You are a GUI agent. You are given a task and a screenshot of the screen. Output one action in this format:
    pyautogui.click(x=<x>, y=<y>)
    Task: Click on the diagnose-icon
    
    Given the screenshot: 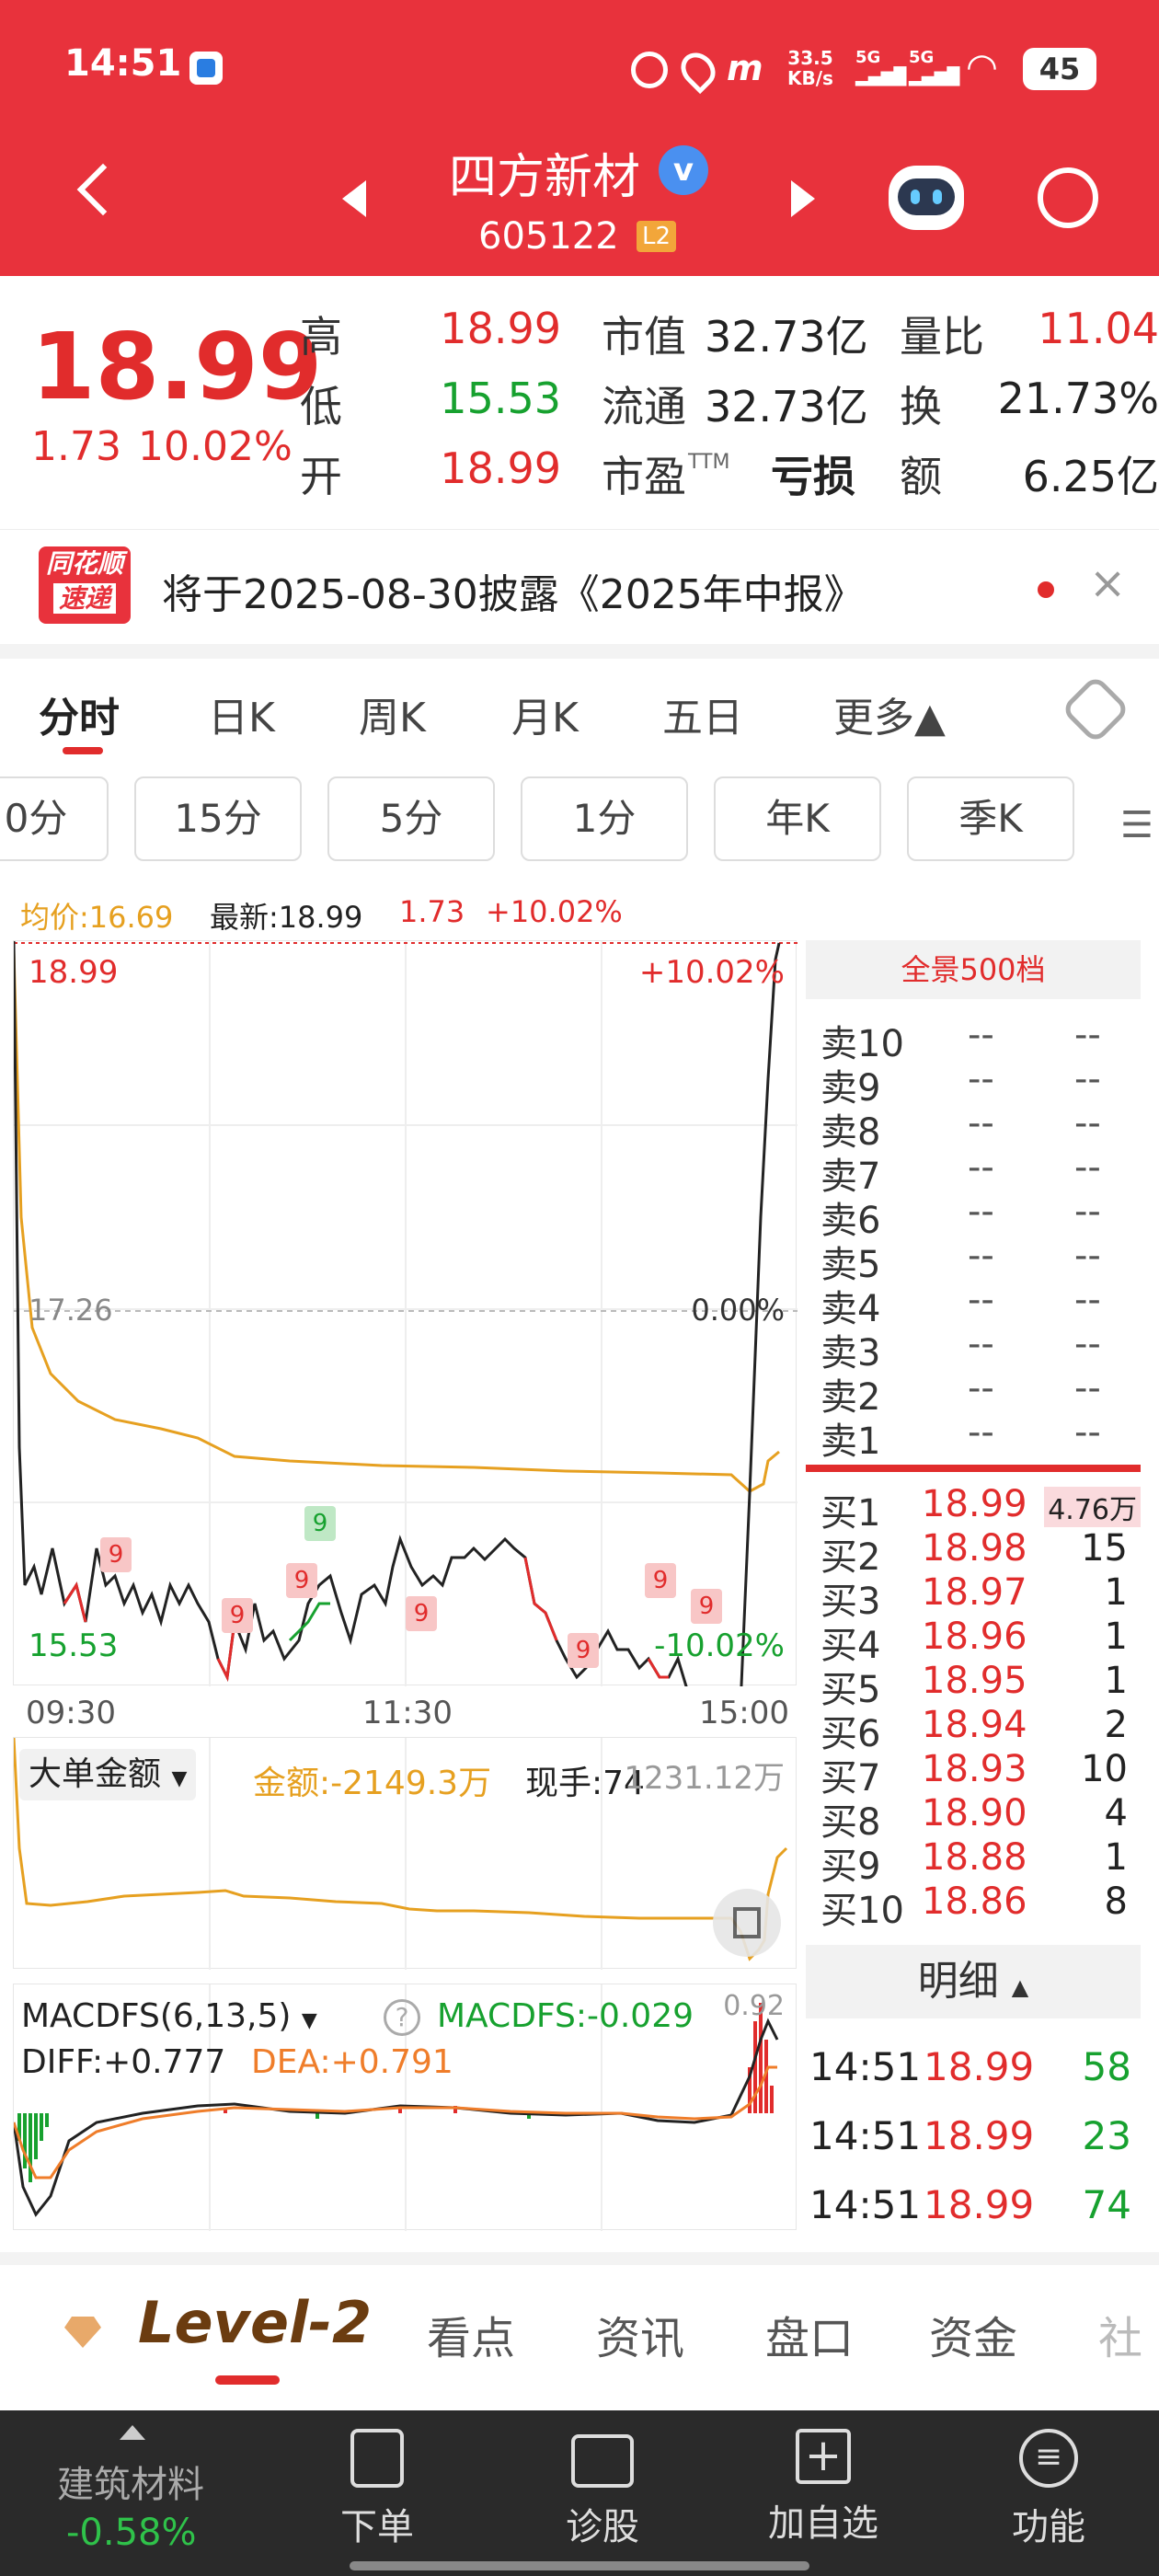 What is the action you would take?
    pyautogui.click(x=602, y=2461)
    